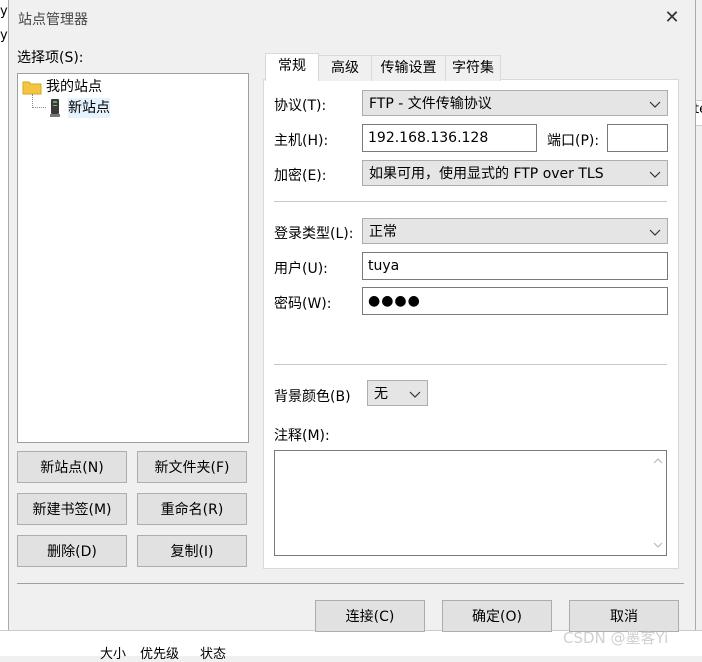  Describe the element at coordinates (72, 551) in the screenshot. I see `delete-button: 删除(D)` at that location.